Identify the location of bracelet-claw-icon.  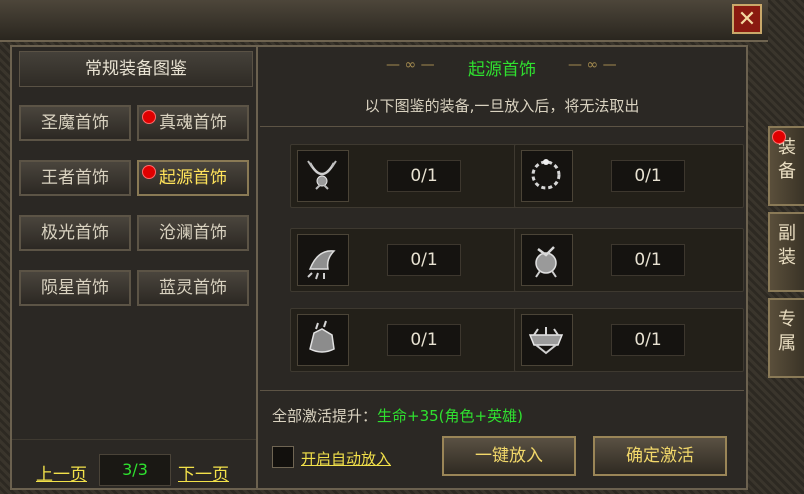
(323, 260).